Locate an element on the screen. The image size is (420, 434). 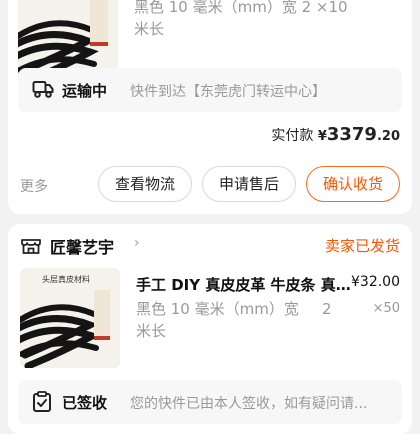
product-spec: 黑色 10 毫米（mm）宽 2 ×10 is located at coordinates (241, 8).